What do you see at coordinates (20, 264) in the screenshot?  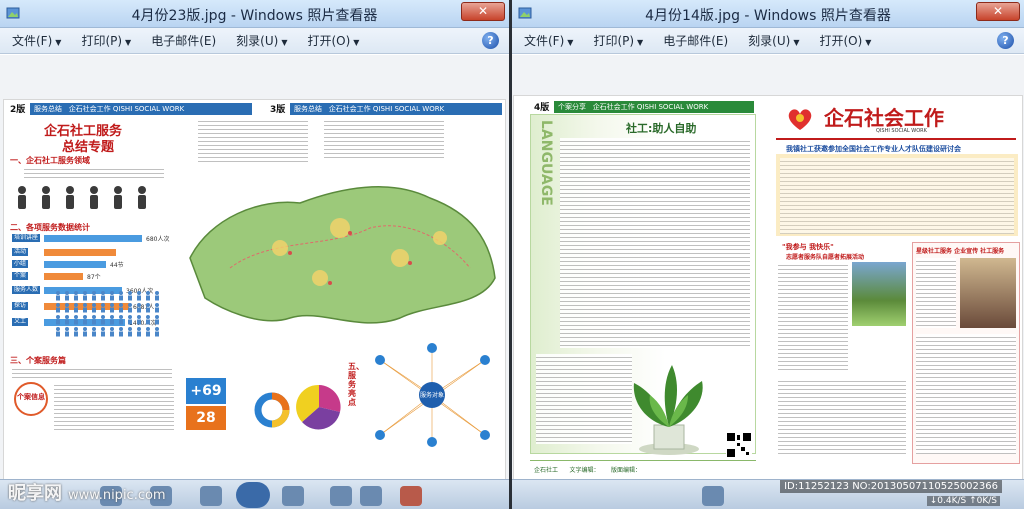 I see `stat-row-label: 小组` at bounding box center [20, 264].